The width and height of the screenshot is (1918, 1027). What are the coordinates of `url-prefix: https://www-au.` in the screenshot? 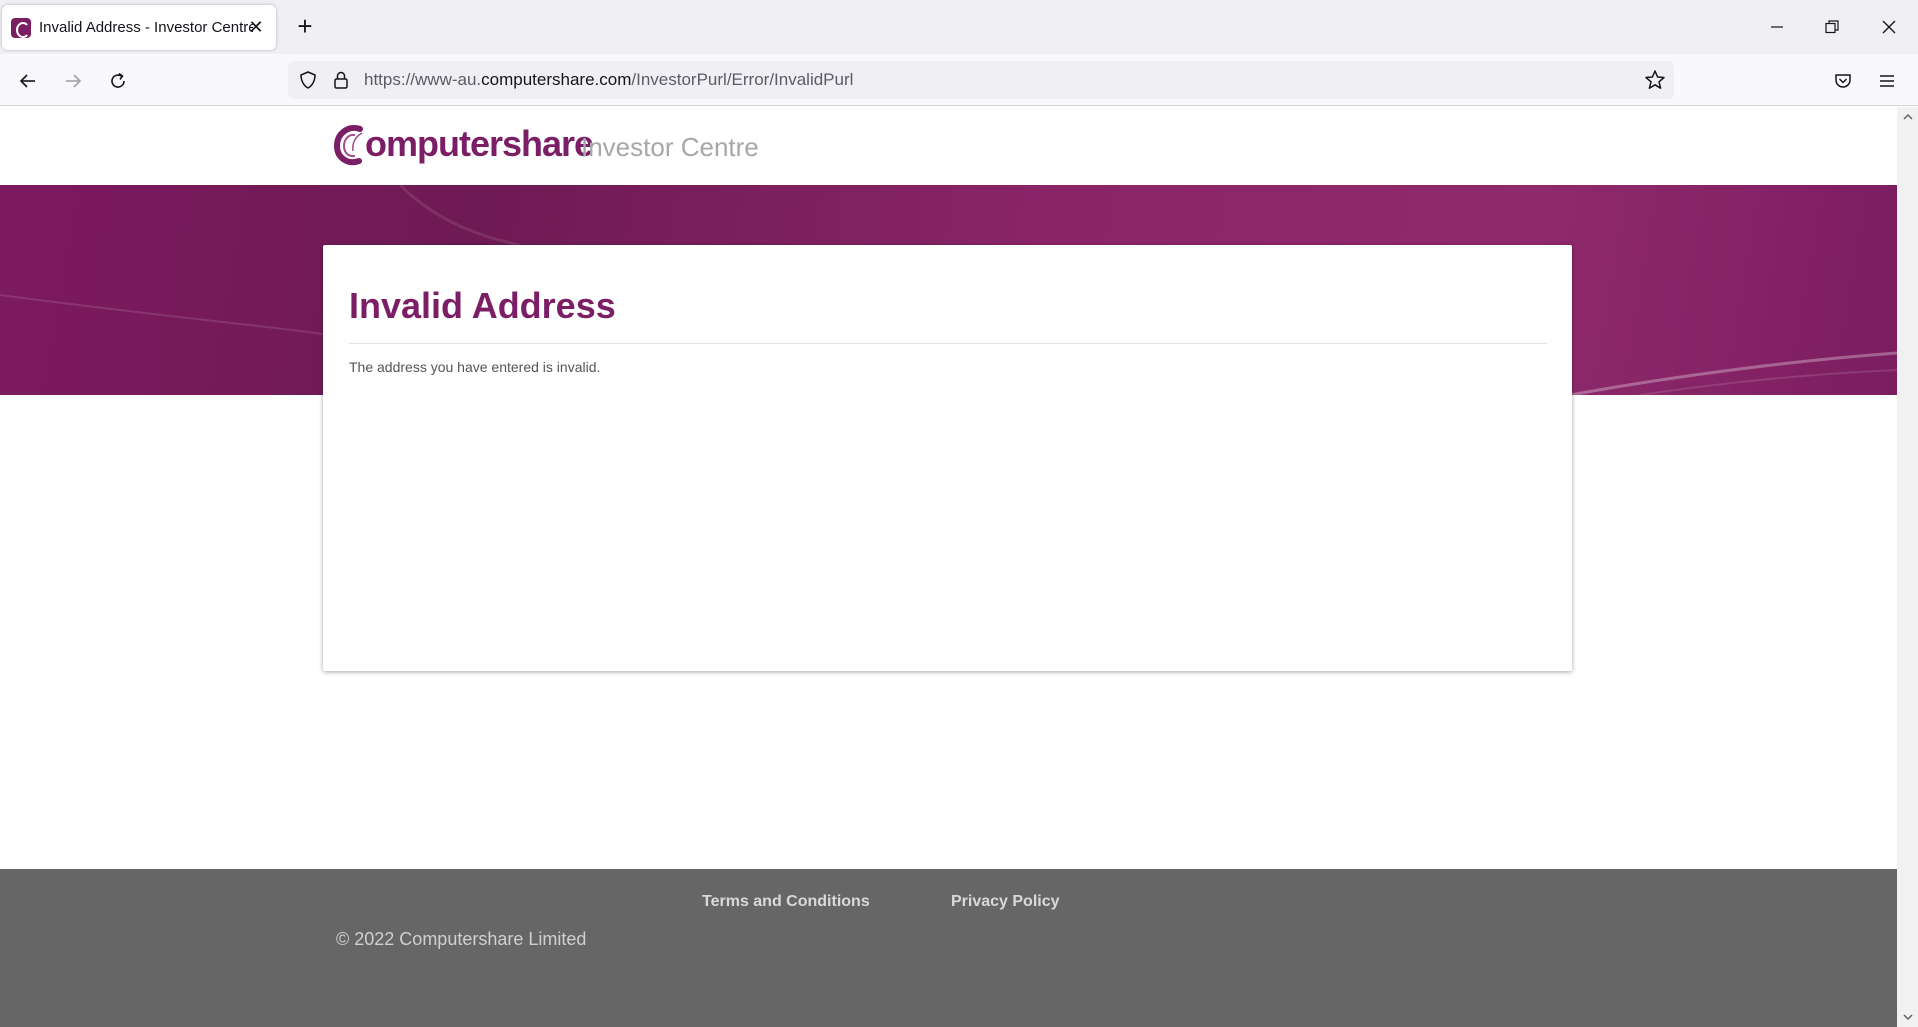 It's located at (423, 79).